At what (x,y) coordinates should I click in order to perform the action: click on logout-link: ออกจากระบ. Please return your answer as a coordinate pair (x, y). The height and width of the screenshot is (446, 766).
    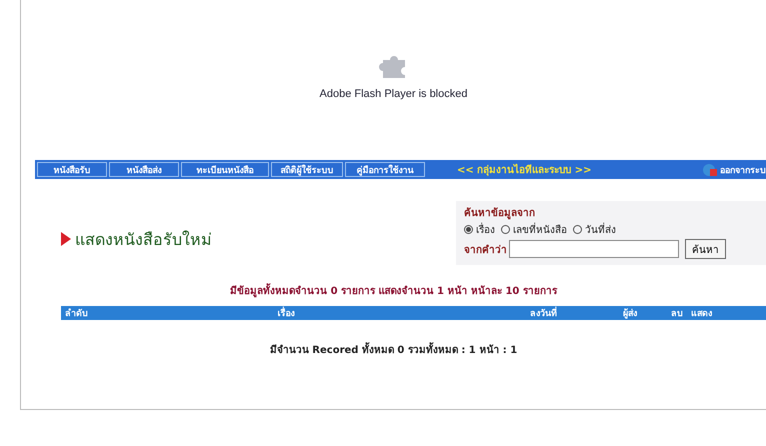
    Looking at the image, I should click on (734, 169).